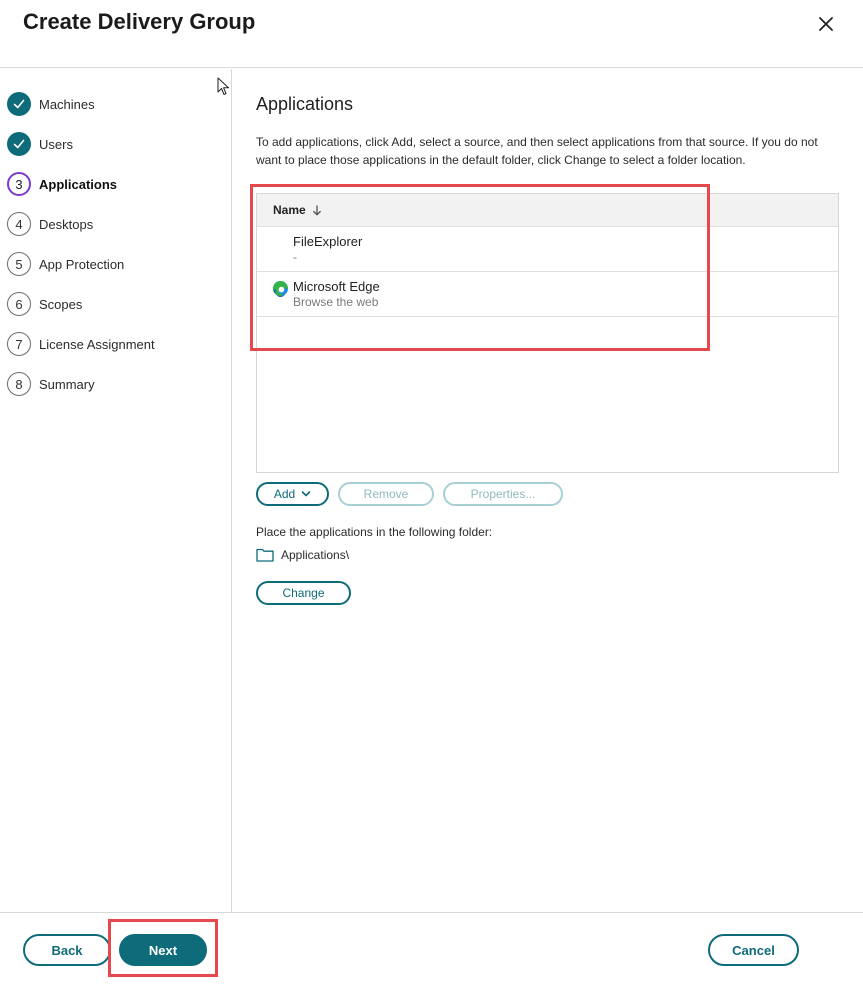 Image resolution: width=863 pixels, height=986 pixels. What do you see at coordinates (19, 304) in the screenshot?
I see `step-number: 6` at bounding box center [19, 304].